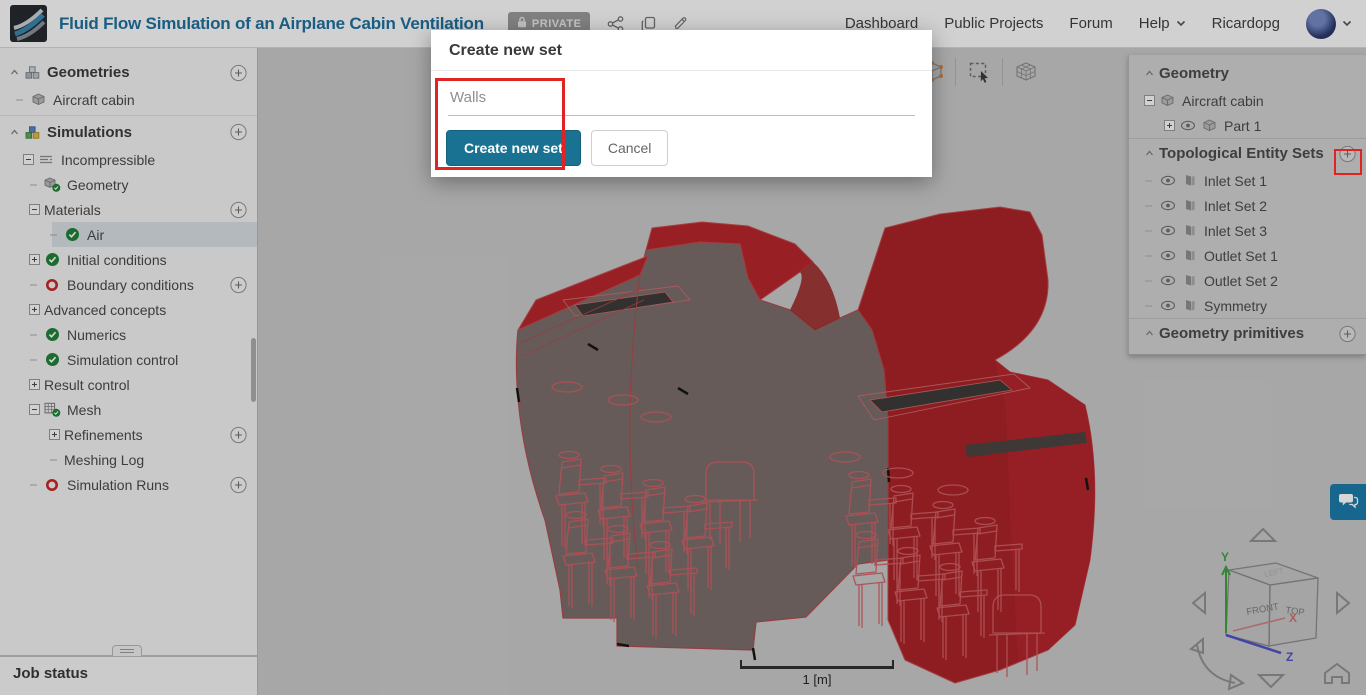 This screenshot has width=1366, height=695. I want to click on edit-icon, so click(680, 23).